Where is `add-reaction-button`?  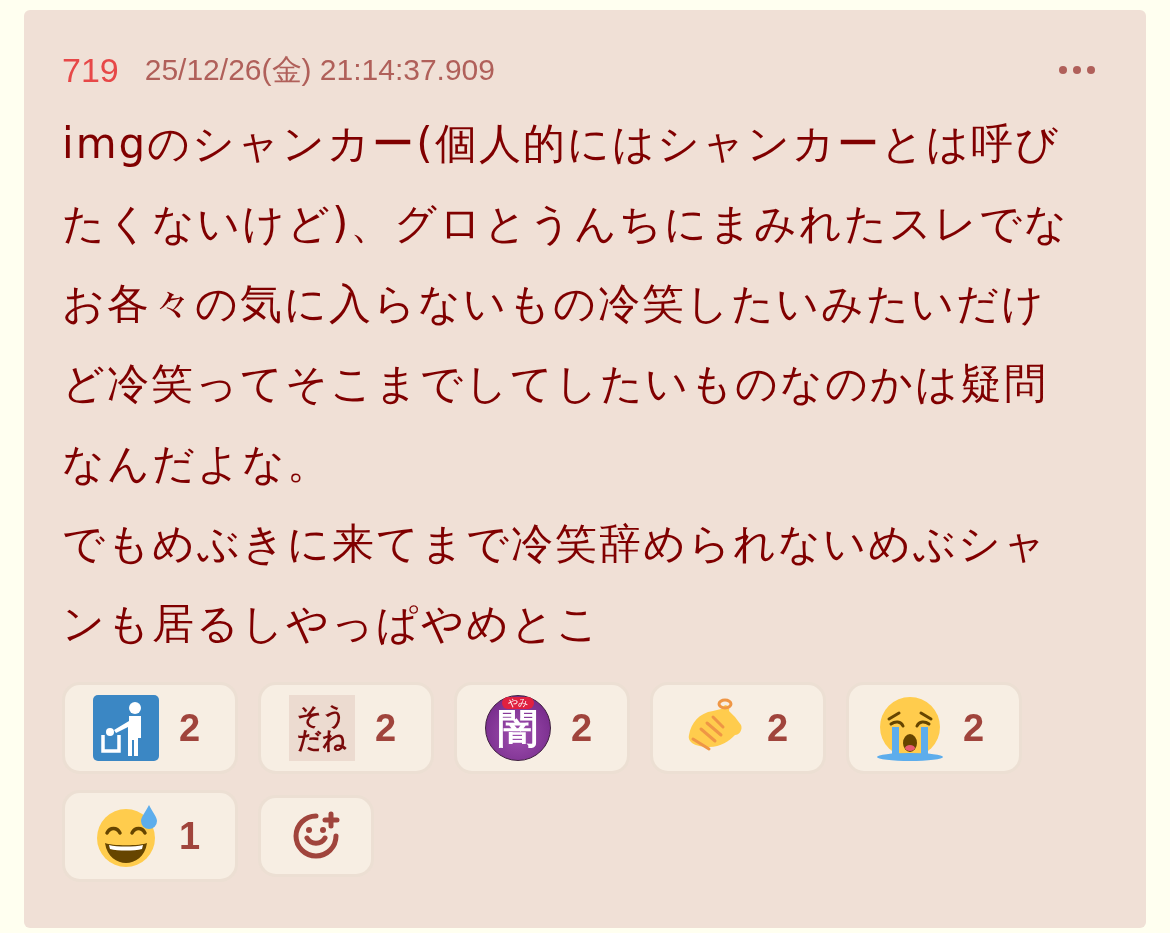
add-reaction-button is located at coordinates (316, 836).